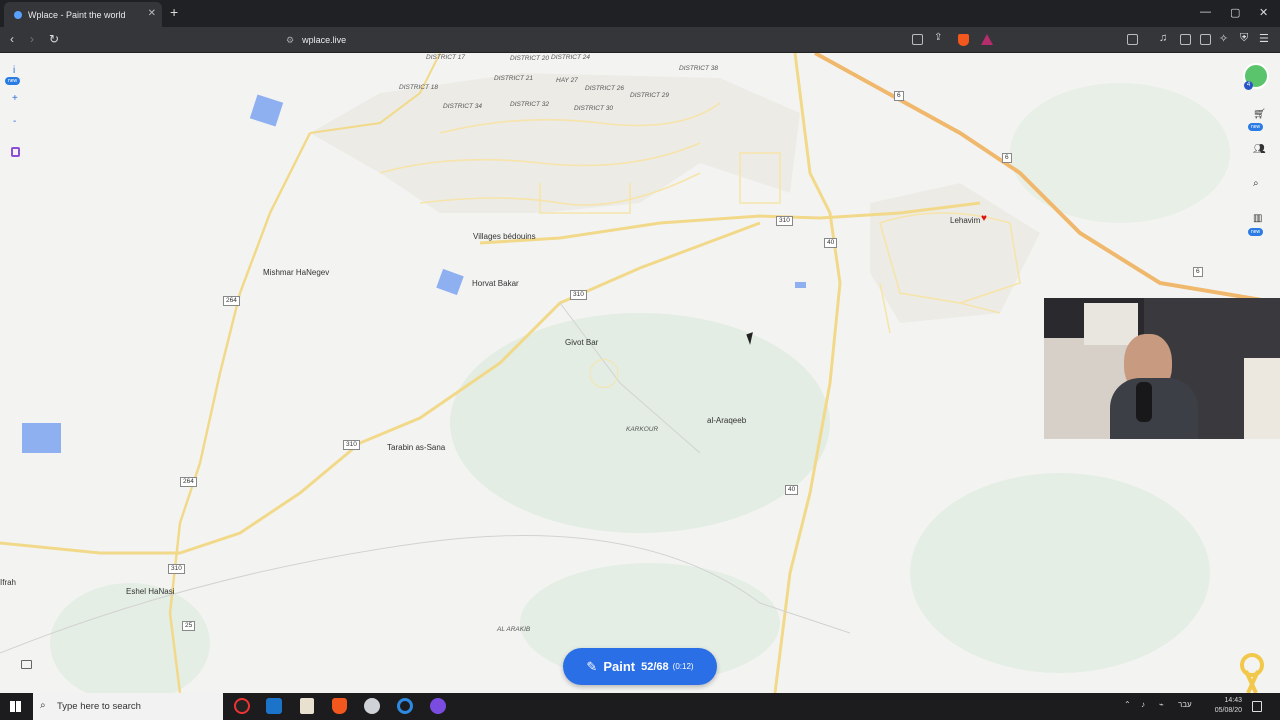 The height and width of the screenshot is (720, 1280). Describe the element at coordinates (339, 706) in the screenshot. I see `brave-browser-icon` at that location.